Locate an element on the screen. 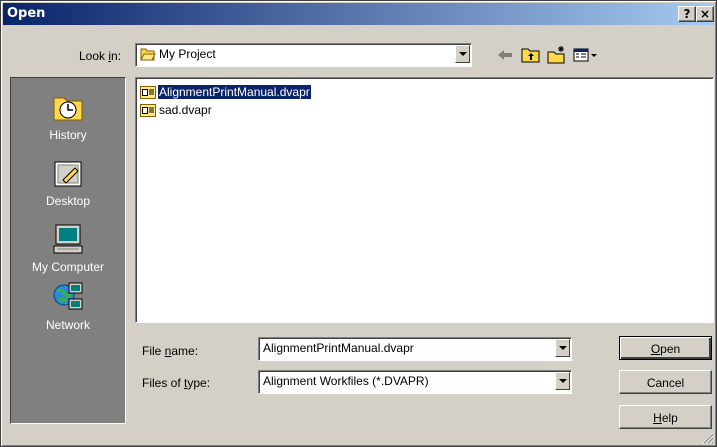 The image size is (717, 447). folder-open-icon is located at coordinates (148, 55).